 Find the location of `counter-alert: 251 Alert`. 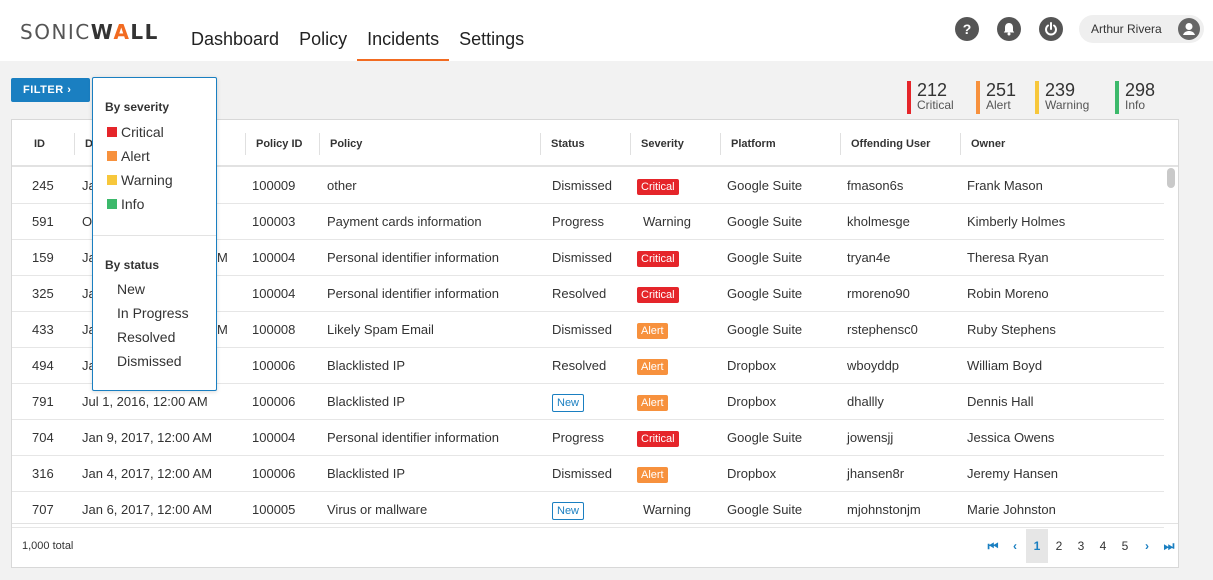

counter-alert: 251 Alert is located at coordinates (996, 97).